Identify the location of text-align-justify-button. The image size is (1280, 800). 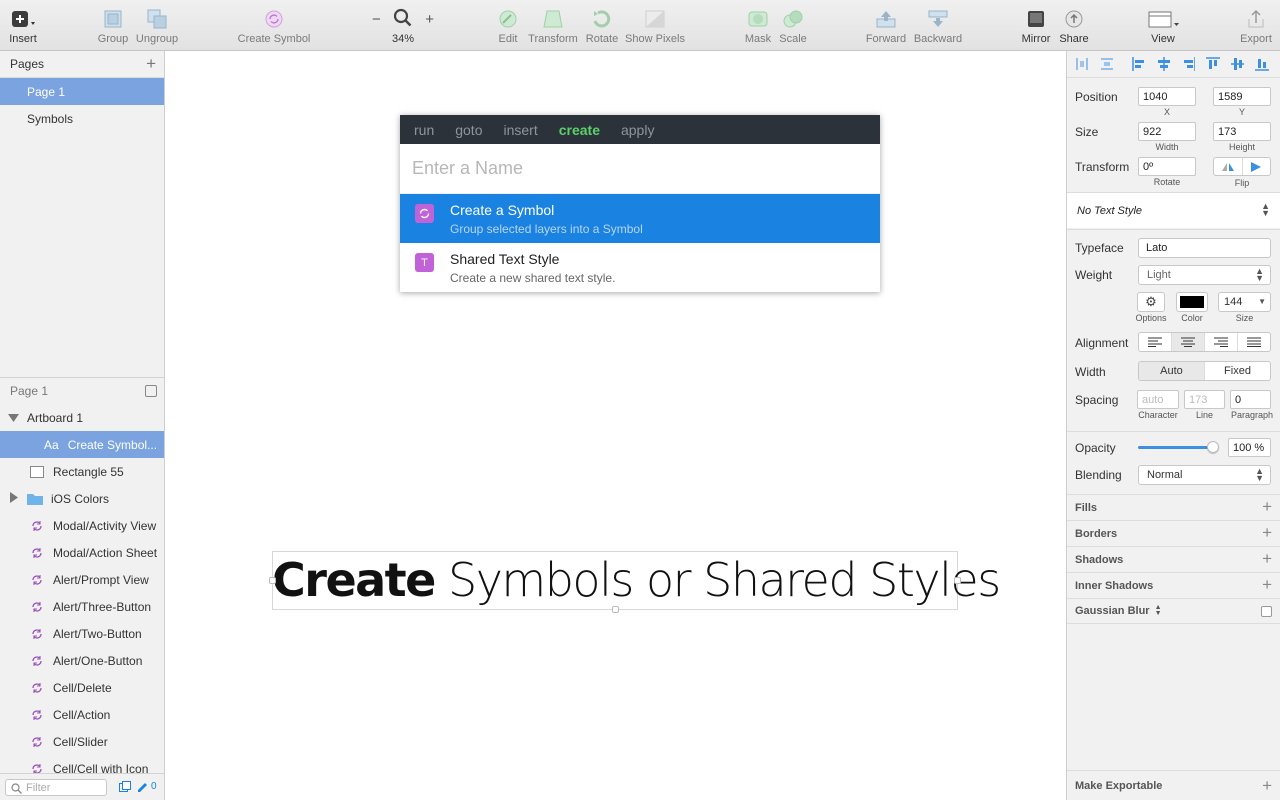
(1254, 342).